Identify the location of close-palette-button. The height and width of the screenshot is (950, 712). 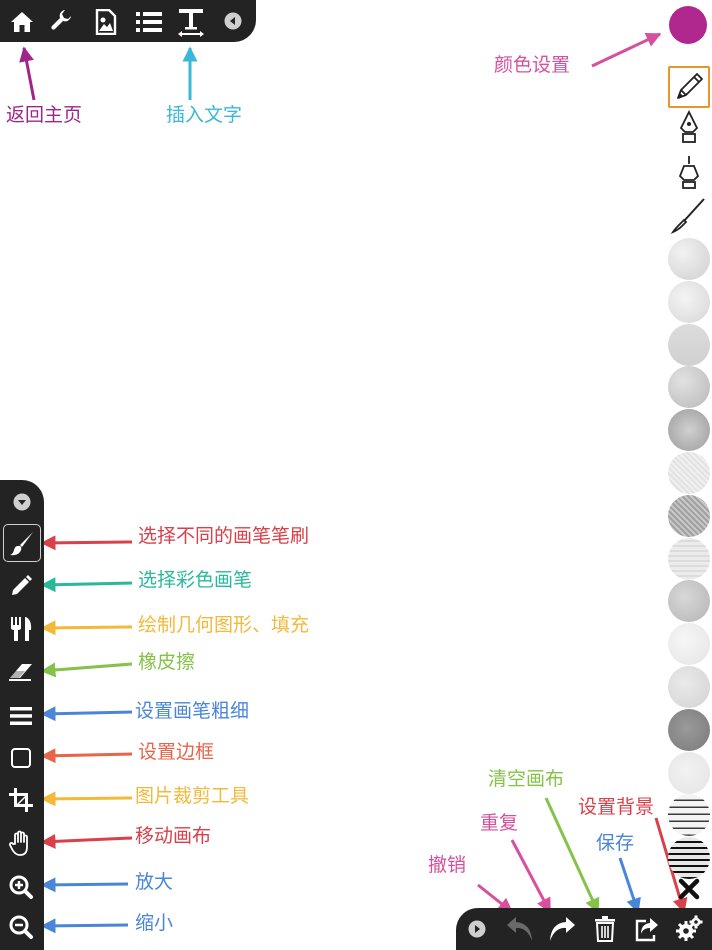
(689, 889).